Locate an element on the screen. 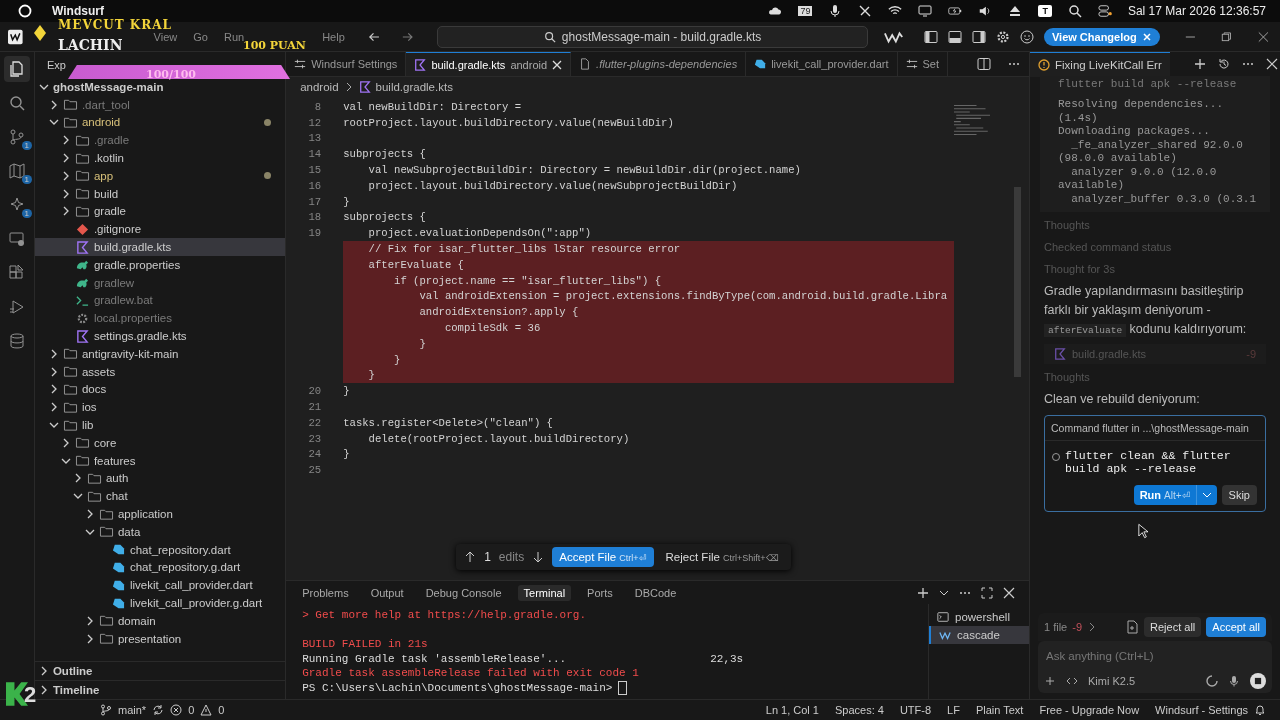  menu-item: Help is located at coordinates (333, 36).